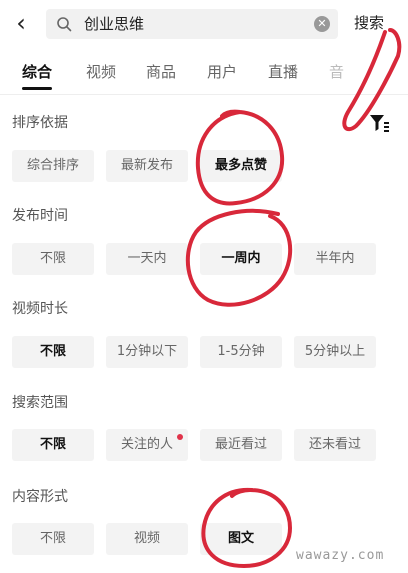  Describe the element at coordinates (322, 24) in the screenshot. I see `clear-icon: ✕` at that location.